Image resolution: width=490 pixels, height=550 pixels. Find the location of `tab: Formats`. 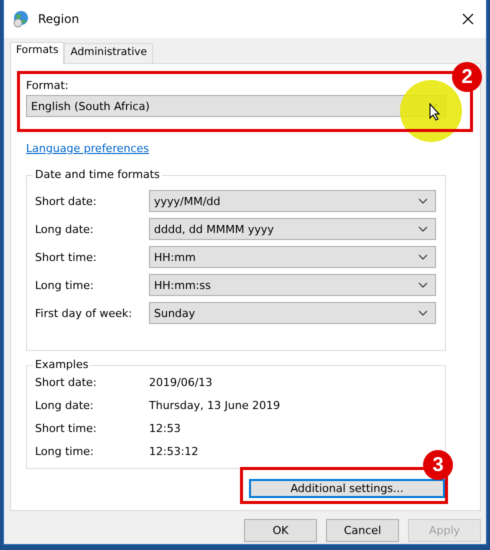

tab: Formats is located at coordinates (37, 53).